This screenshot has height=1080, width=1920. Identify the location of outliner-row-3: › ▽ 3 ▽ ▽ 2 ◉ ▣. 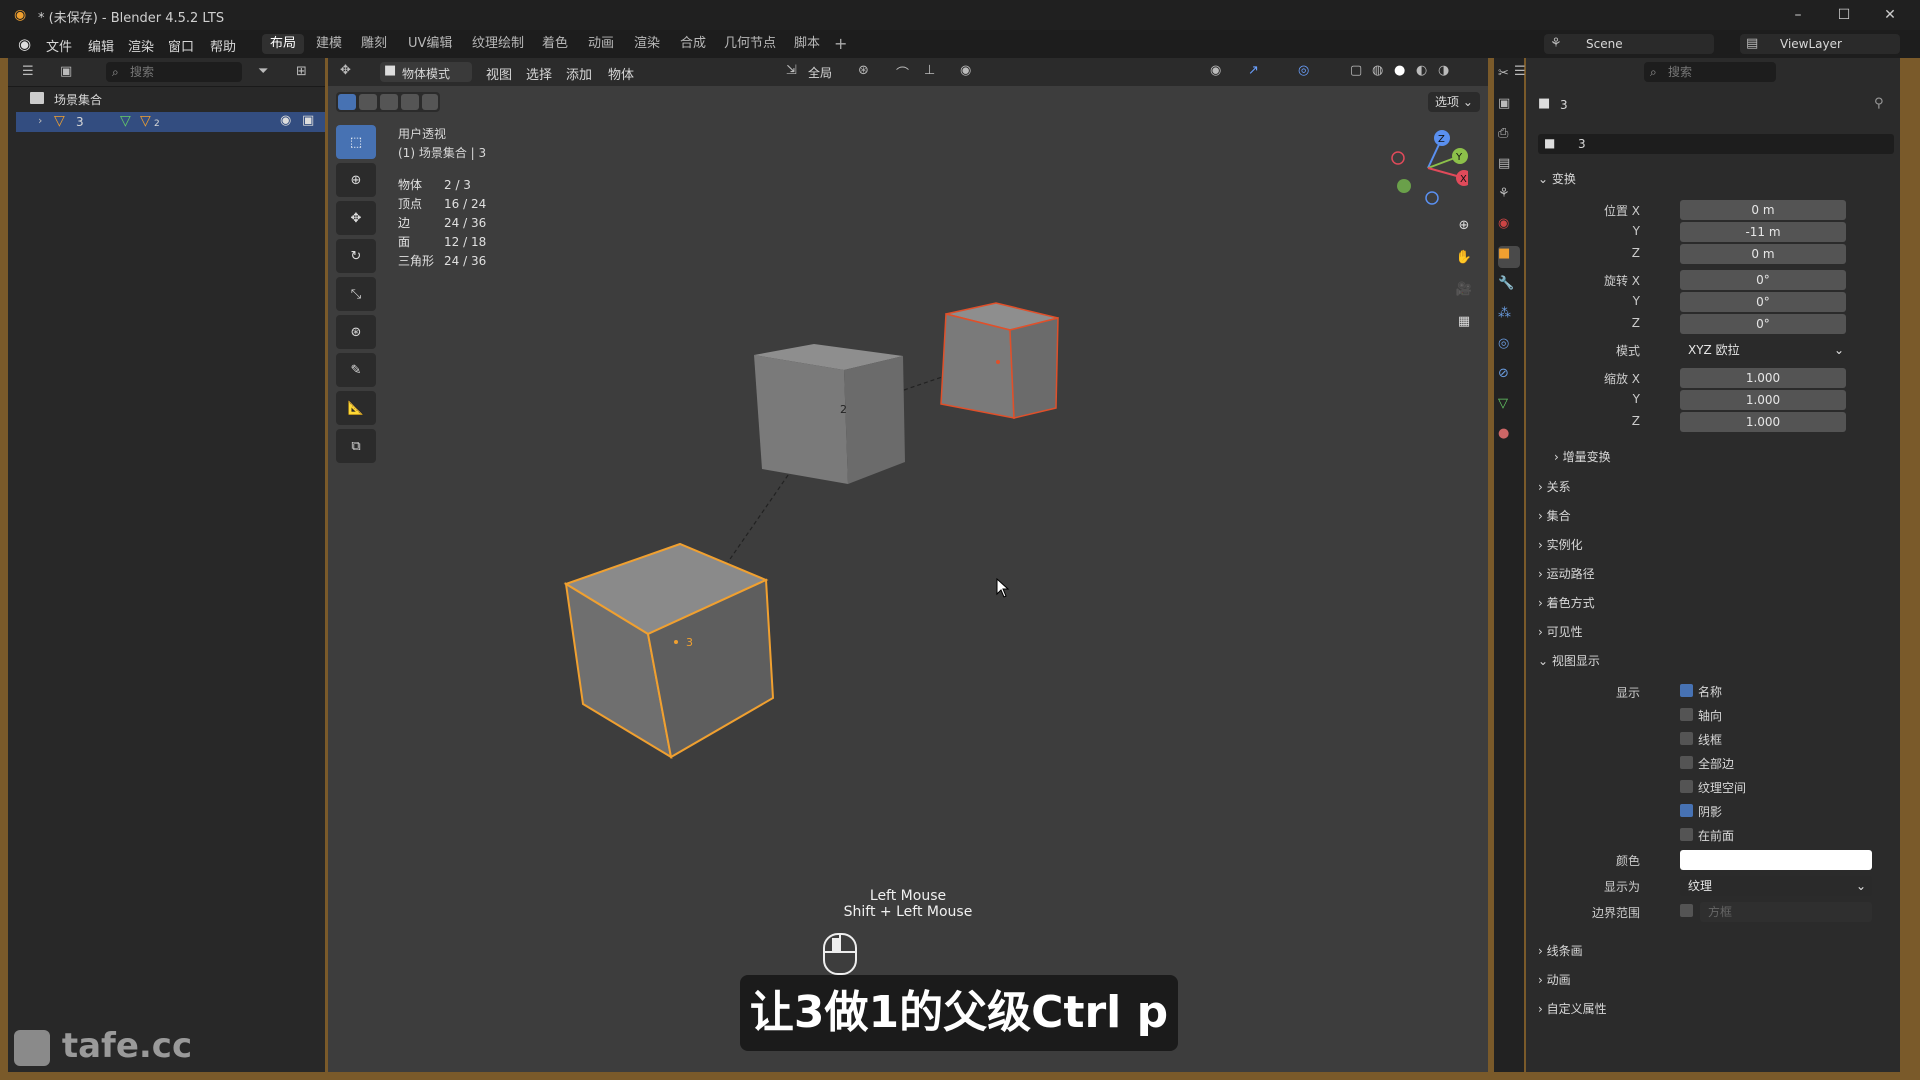
(170, 122).